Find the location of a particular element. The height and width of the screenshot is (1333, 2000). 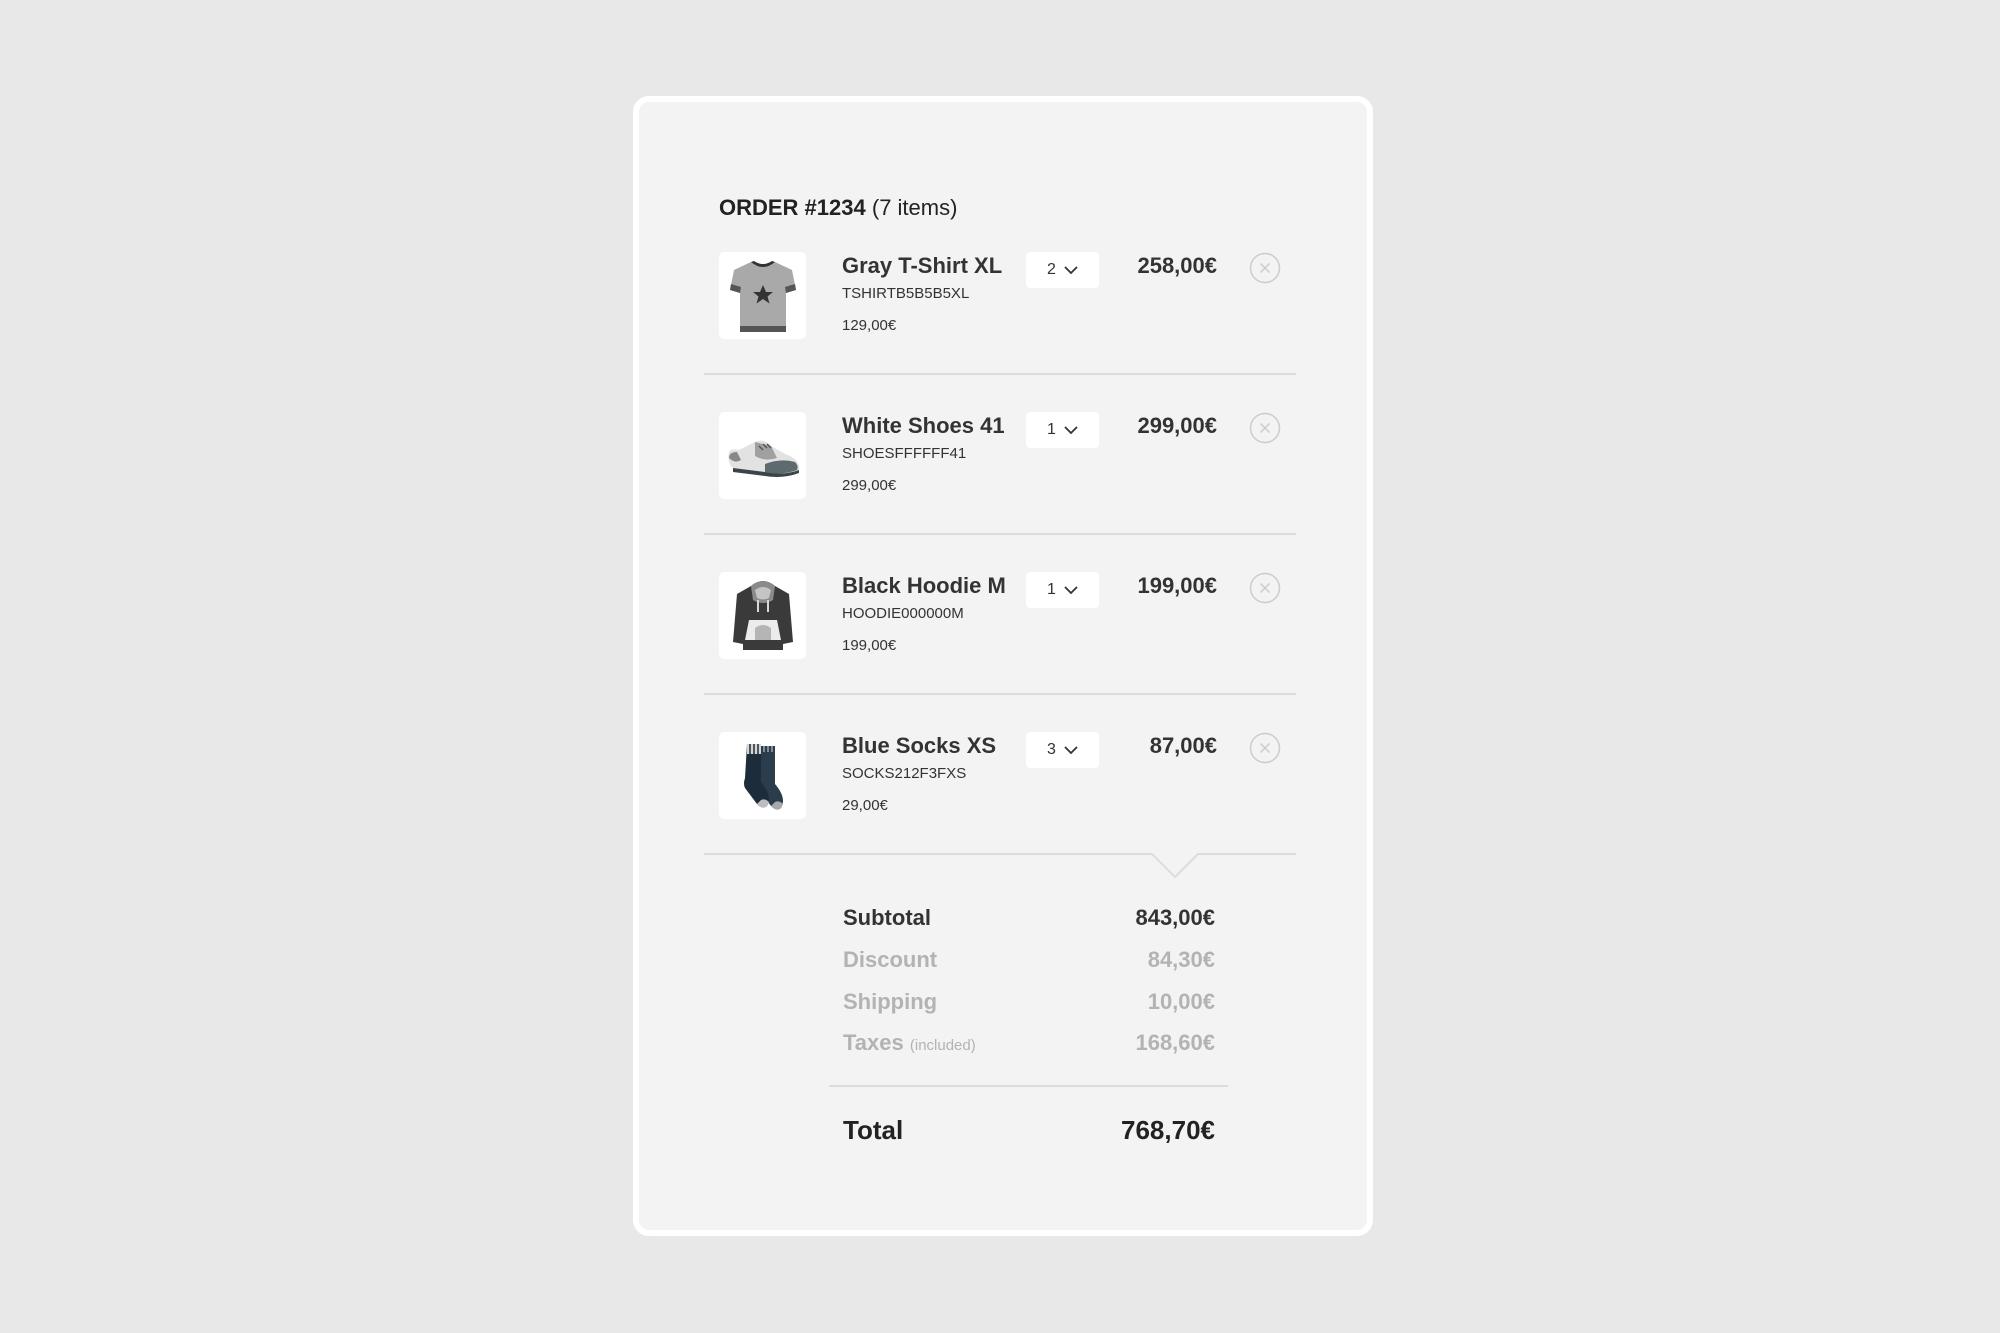

item-sku: HOODIE000000M is located at coordinates (903, 613).